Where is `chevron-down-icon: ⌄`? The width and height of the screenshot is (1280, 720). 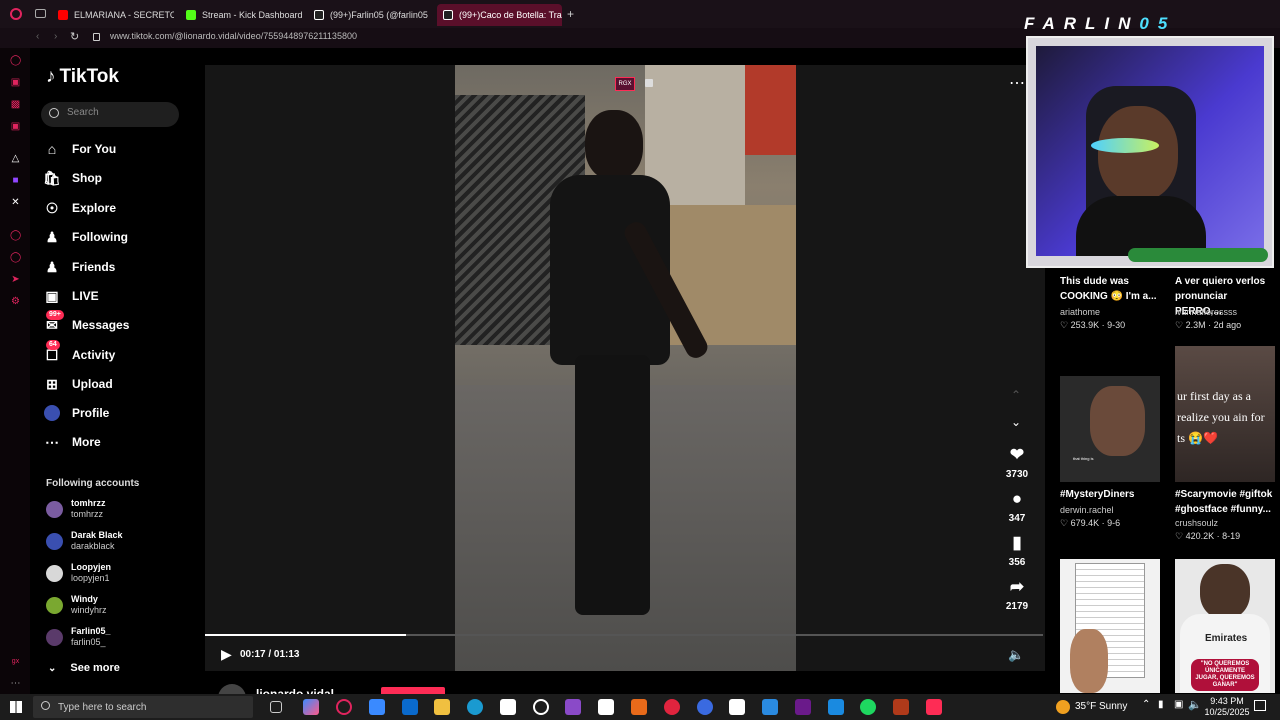
chevron-down-icon: ⌄ is located at coordinates (1016, 422).